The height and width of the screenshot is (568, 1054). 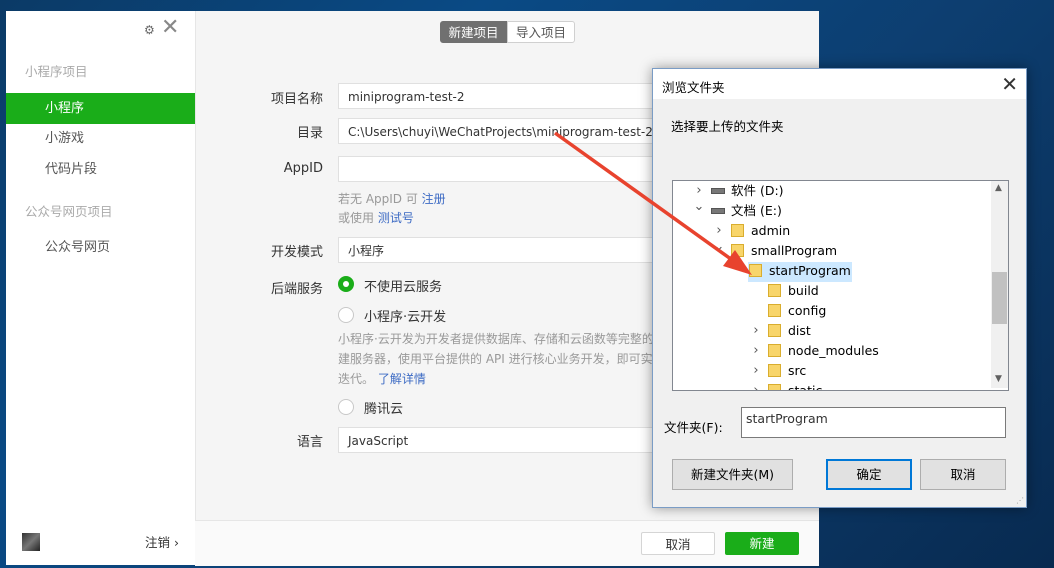 I want to click on arrow-head, so click(x=737, y=262).